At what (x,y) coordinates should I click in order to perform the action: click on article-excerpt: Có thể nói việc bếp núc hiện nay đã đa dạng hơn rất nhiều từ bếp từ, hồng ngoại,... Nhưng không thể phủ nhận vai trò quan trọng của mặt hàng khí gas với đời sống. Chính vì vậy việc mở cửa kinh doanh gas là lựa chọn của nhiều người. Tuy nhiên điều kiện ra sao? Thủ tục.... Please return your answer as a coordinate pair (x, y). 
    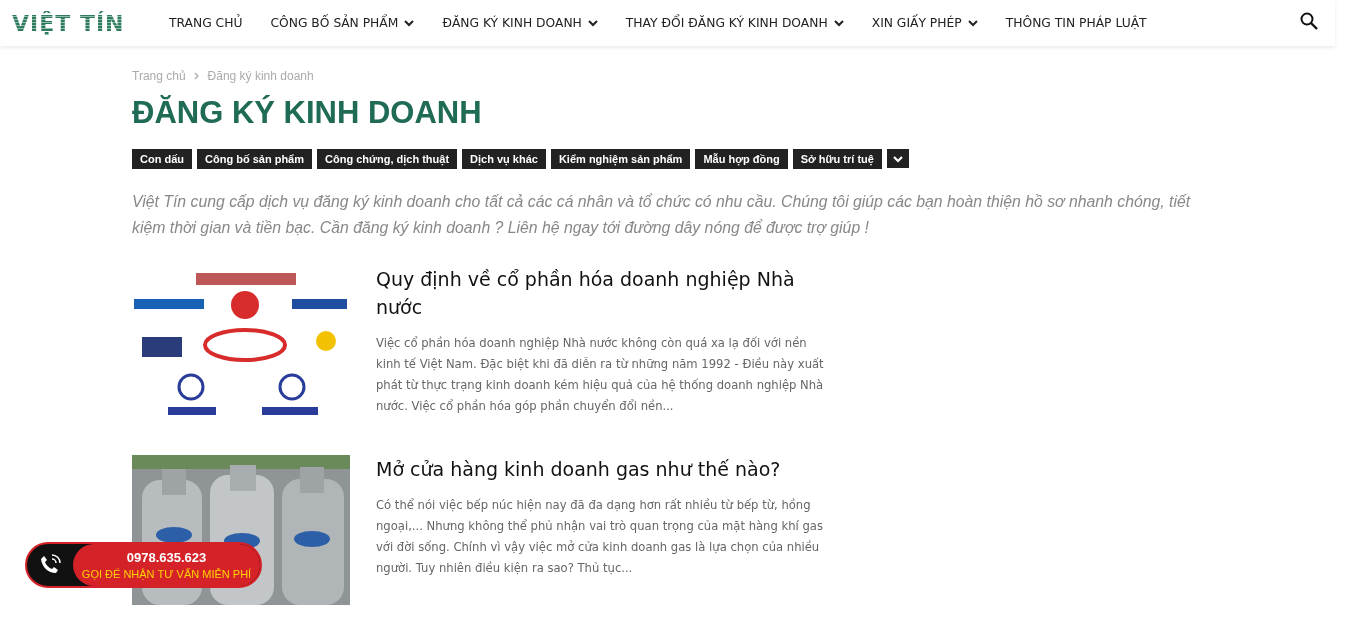
    Looking at the image, I should click on (600, 537).